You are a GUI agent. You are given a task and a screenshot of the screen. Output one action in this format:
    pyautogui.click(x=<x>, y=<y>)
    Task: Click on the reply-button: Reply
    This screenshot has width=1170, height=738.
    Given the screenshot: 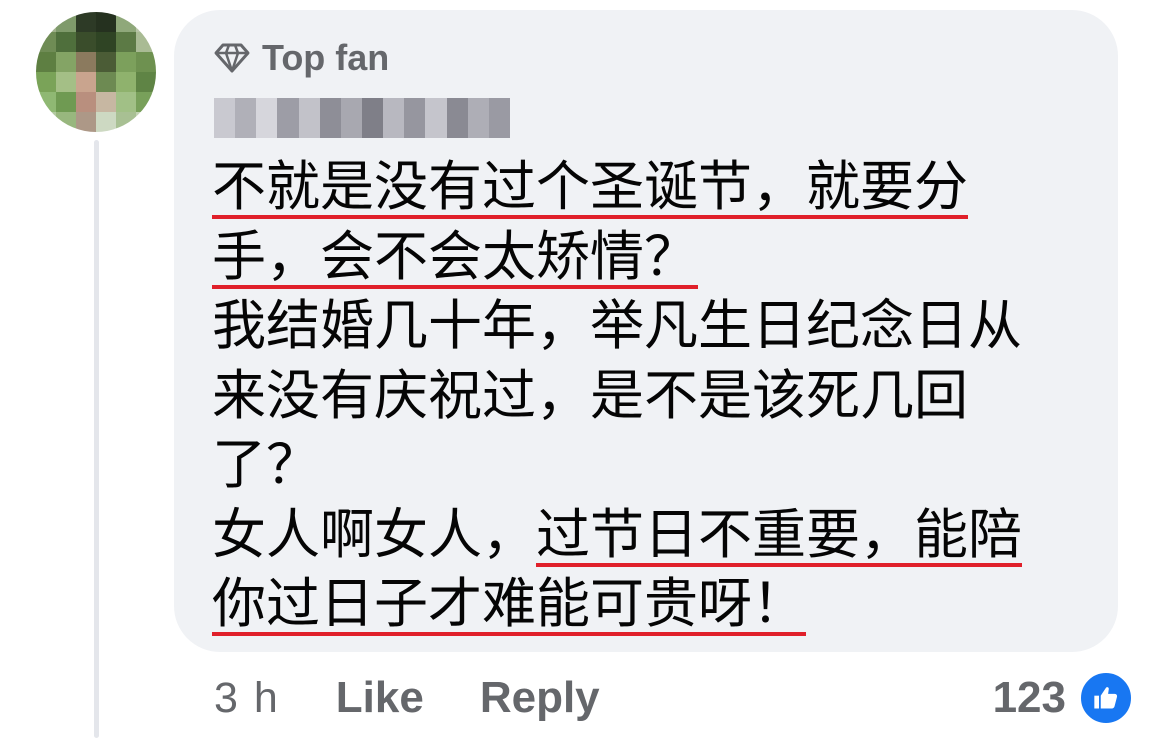 What is the action you would take?
    pyautogui.click(x=540, y=698)
    